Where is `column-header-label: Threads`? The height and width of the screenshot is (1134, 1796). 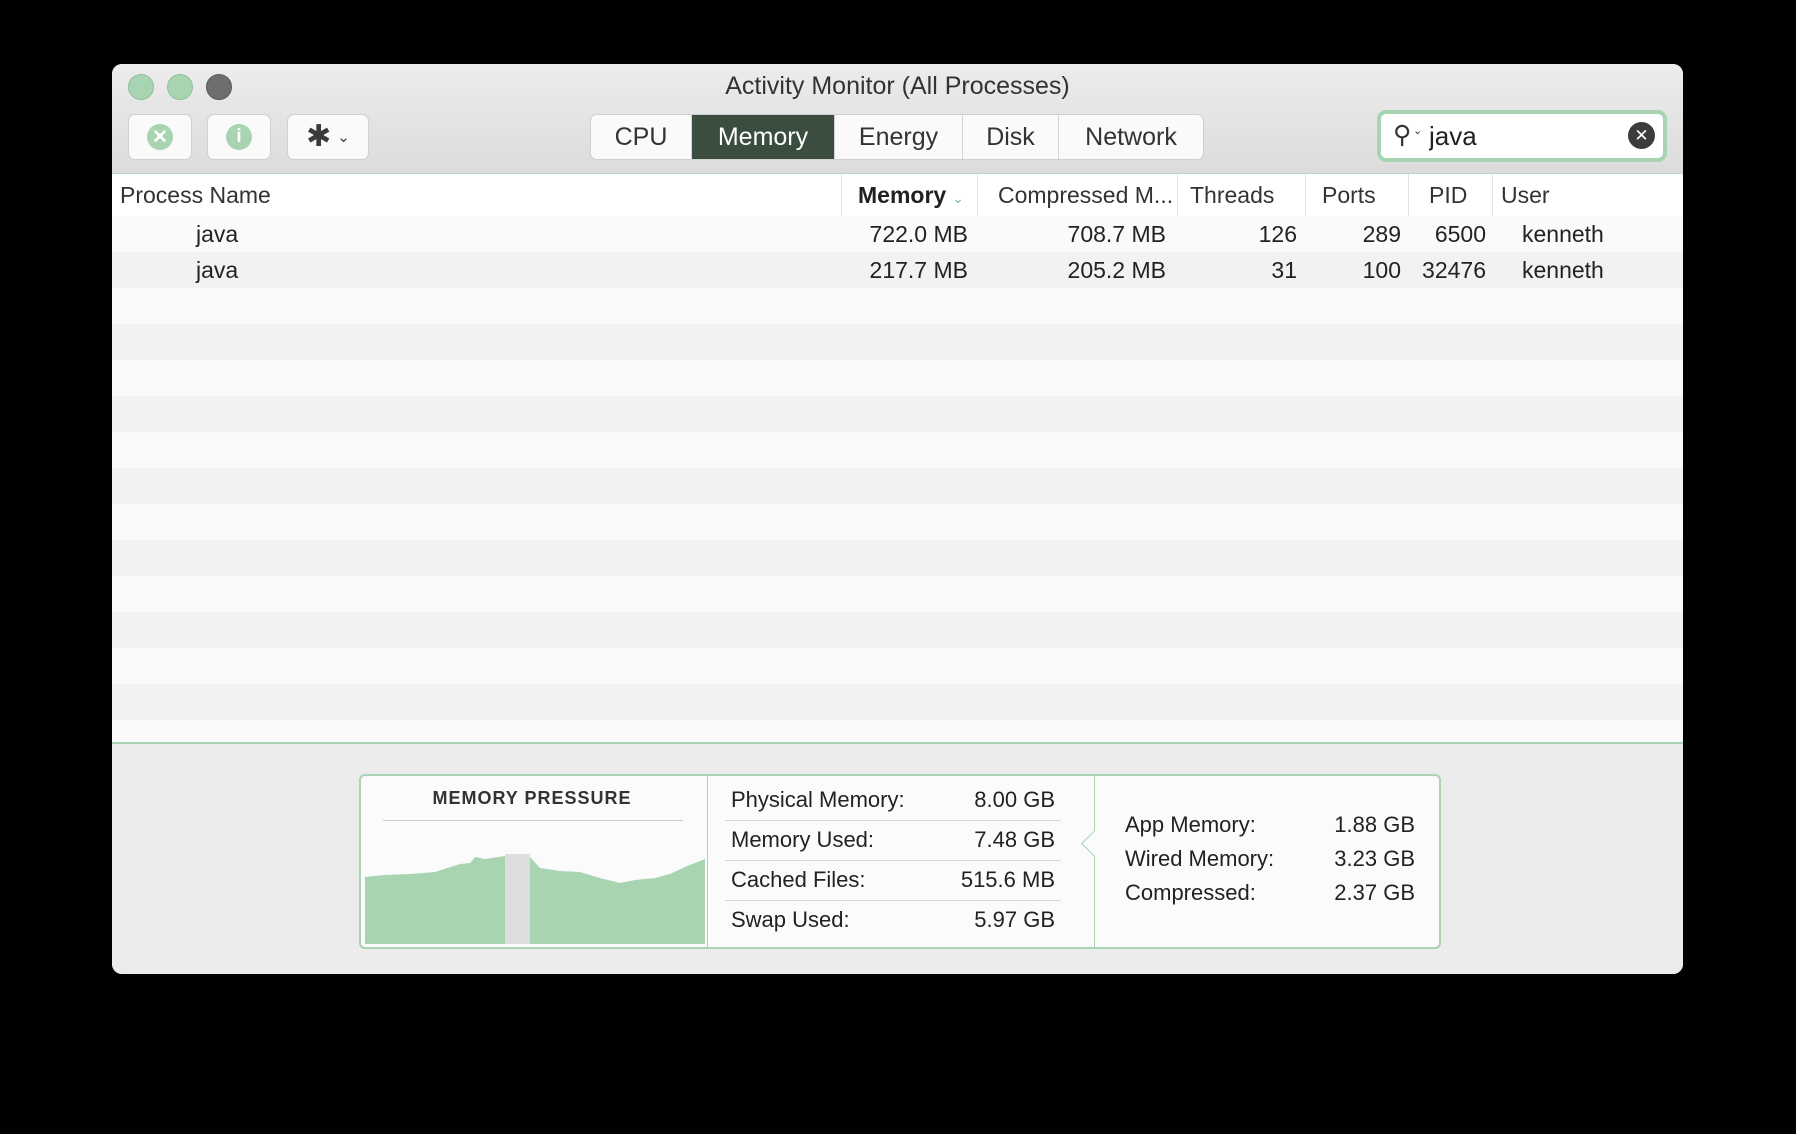
column-header-label: Threads is located at coordinates (1232, 195).